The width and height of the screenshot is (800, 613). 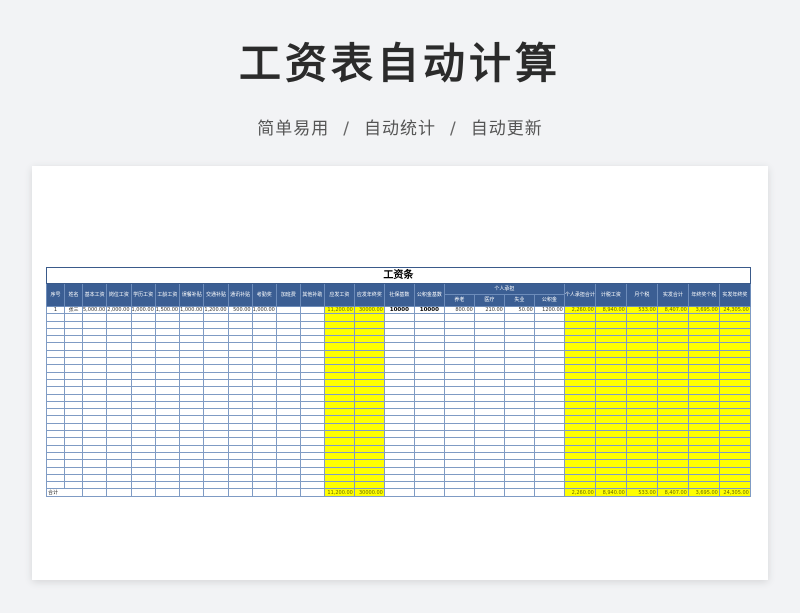 I want to click on table-cell: 1200.00, so click(x=549, y=310).